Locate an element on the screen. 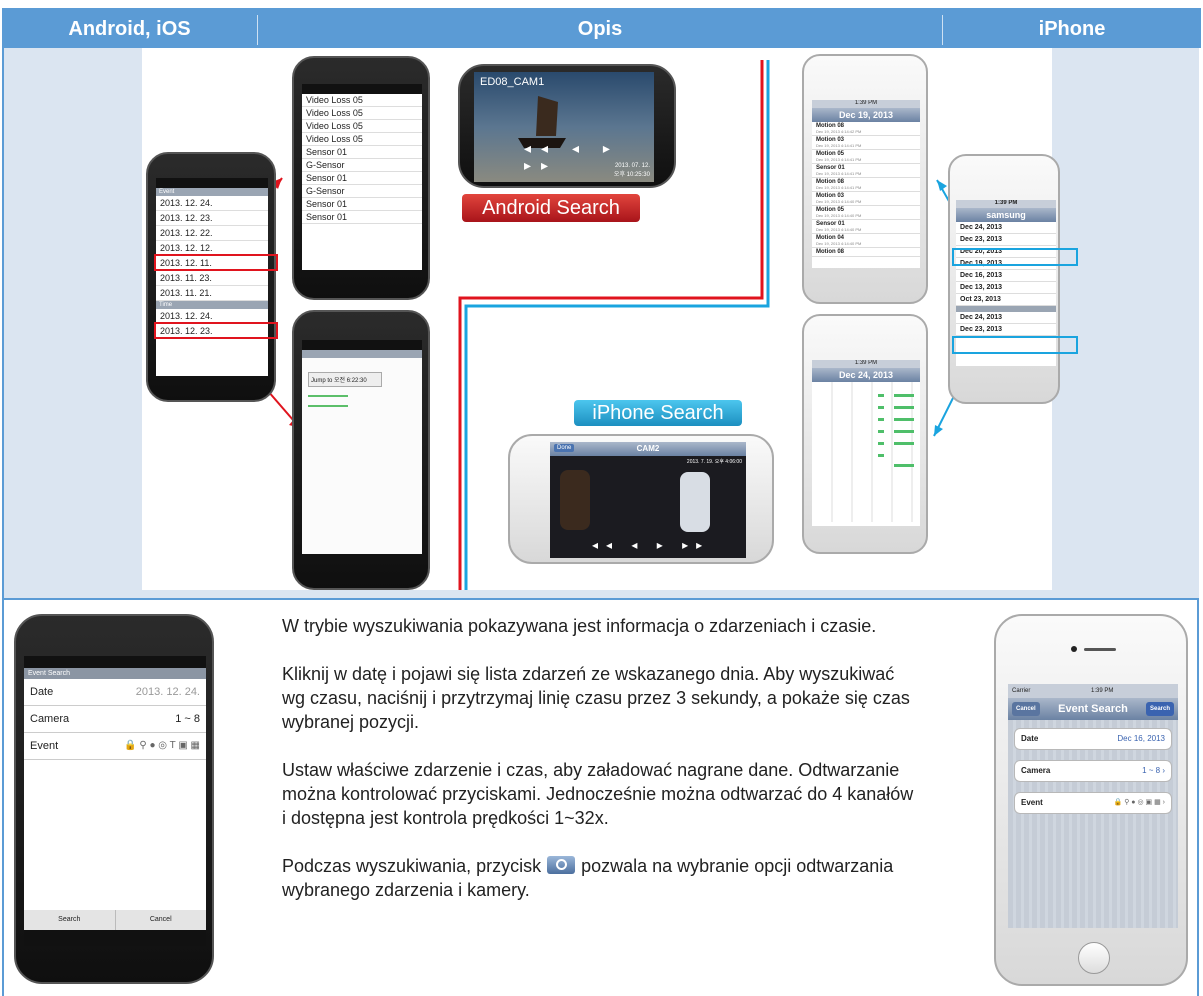  iphone-player-title: CAM2 is located at coordinates (648, 449).